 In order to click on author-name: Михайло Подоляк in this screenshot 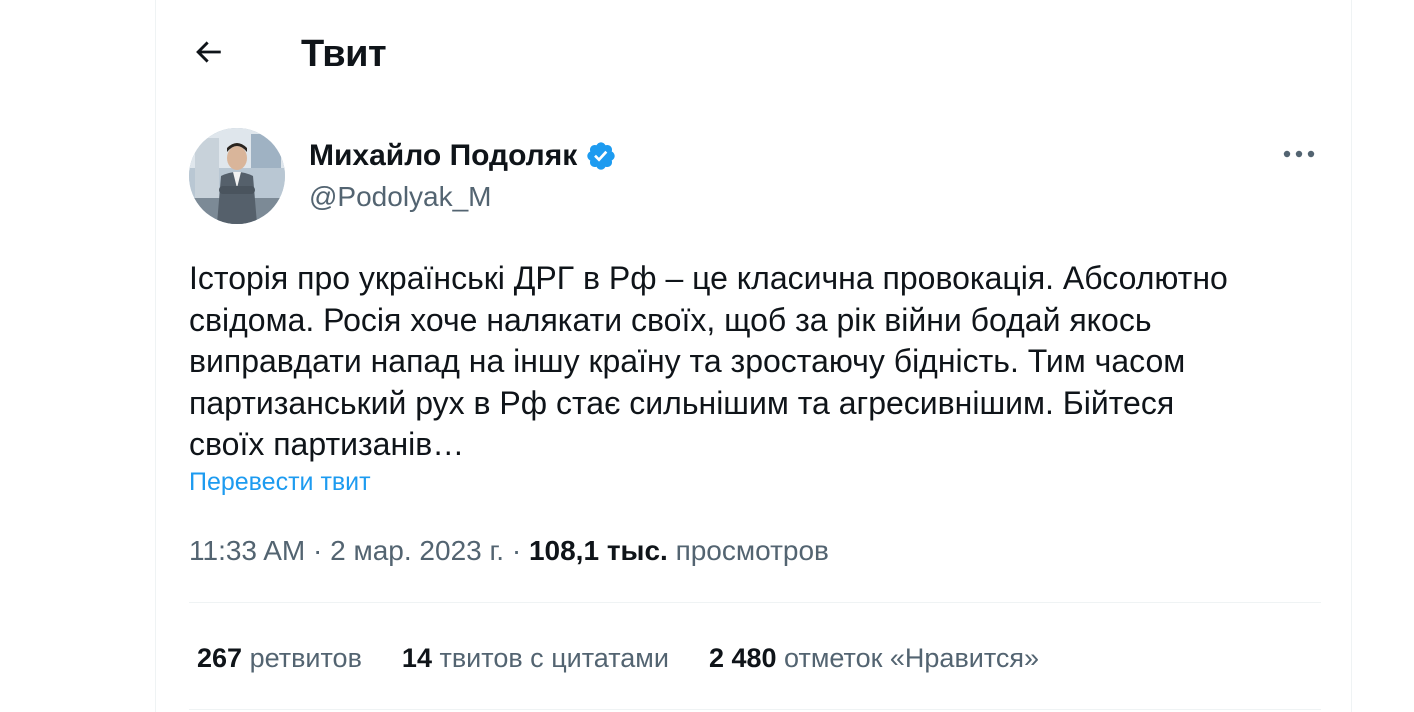, I will do `click(443, 156)`.